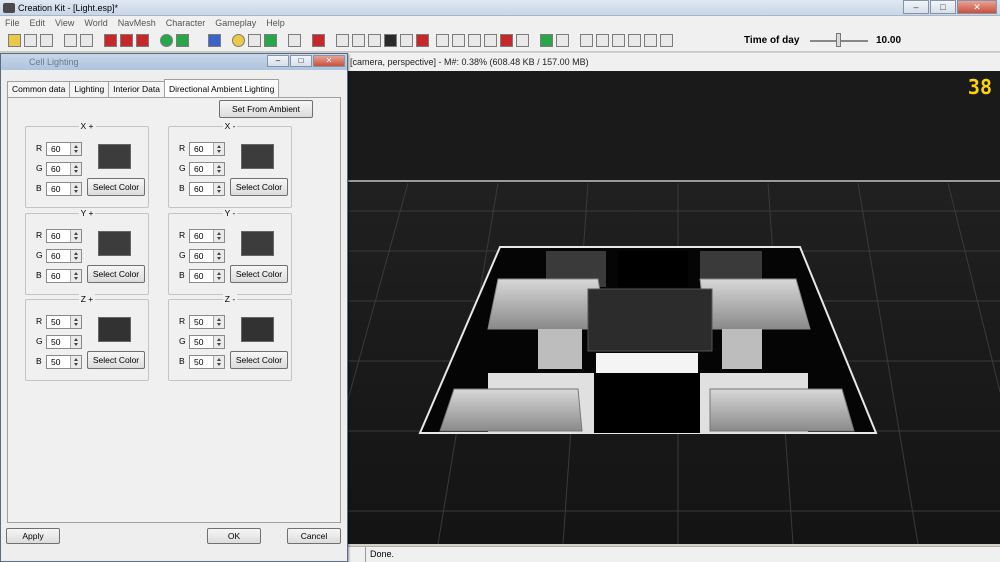 The height and width of the screenshot is (562, 1000). What do you see at coordinates (14, 40) in the screenshot?
I see `new-file-icon` at bounding box center [14, 40].